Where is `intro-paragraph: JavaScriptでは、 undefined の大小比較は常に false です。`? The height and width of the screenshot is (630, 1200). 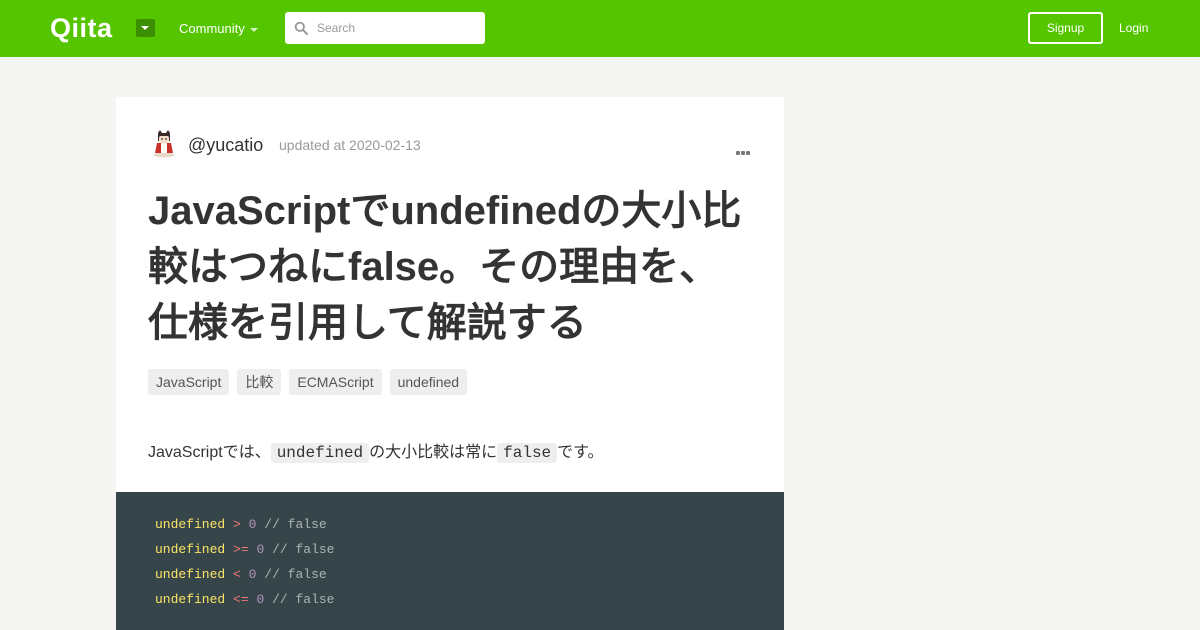 intro-paragraph: JavaScriptでは、 undefined の大小比較は常に false です。 is located at coordinates (376, 453).